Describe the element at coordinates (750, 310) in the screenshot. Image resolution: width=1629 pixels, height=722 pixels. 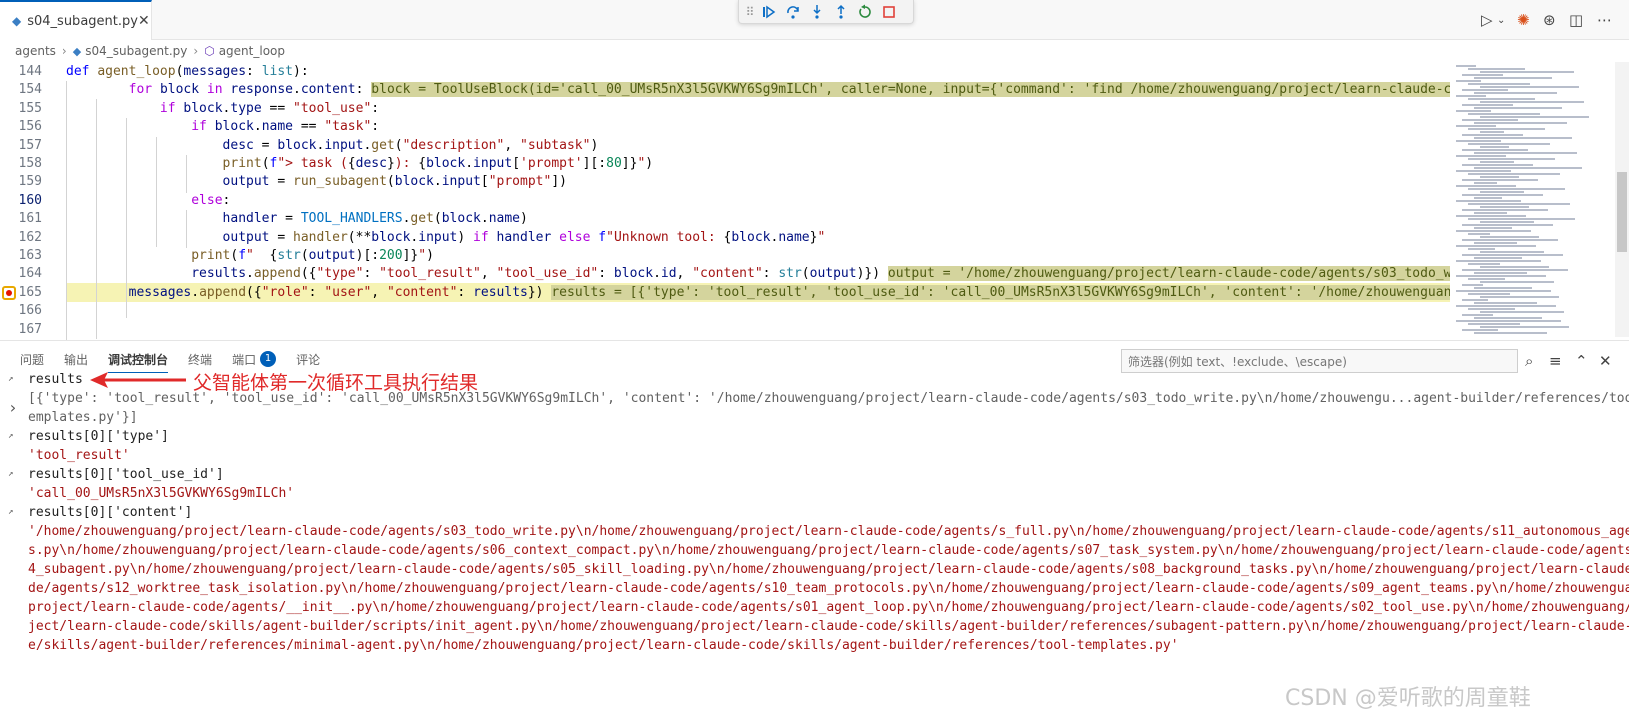
I see `code-line: 166` at that location.